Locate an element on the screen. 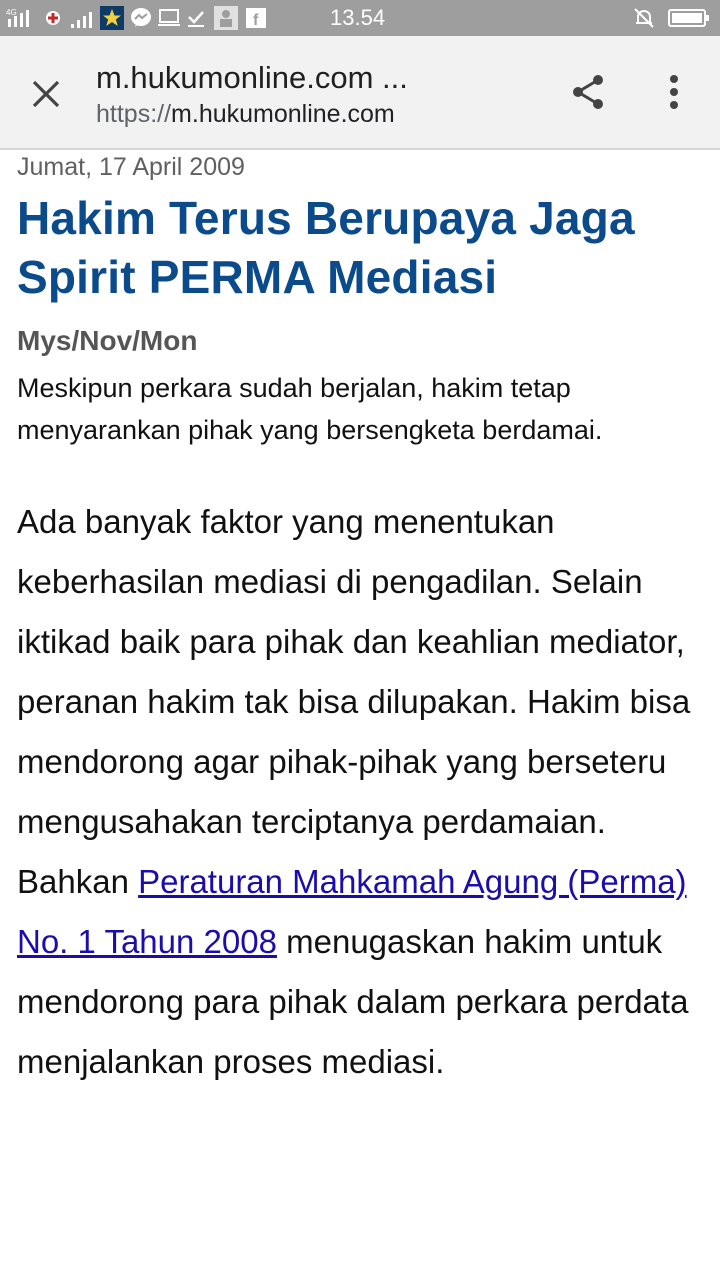 Image resolution: width=720 pixels, height=1280 pixels. status-bar: 4G f 13.54 is located at coordinates (360, 18).